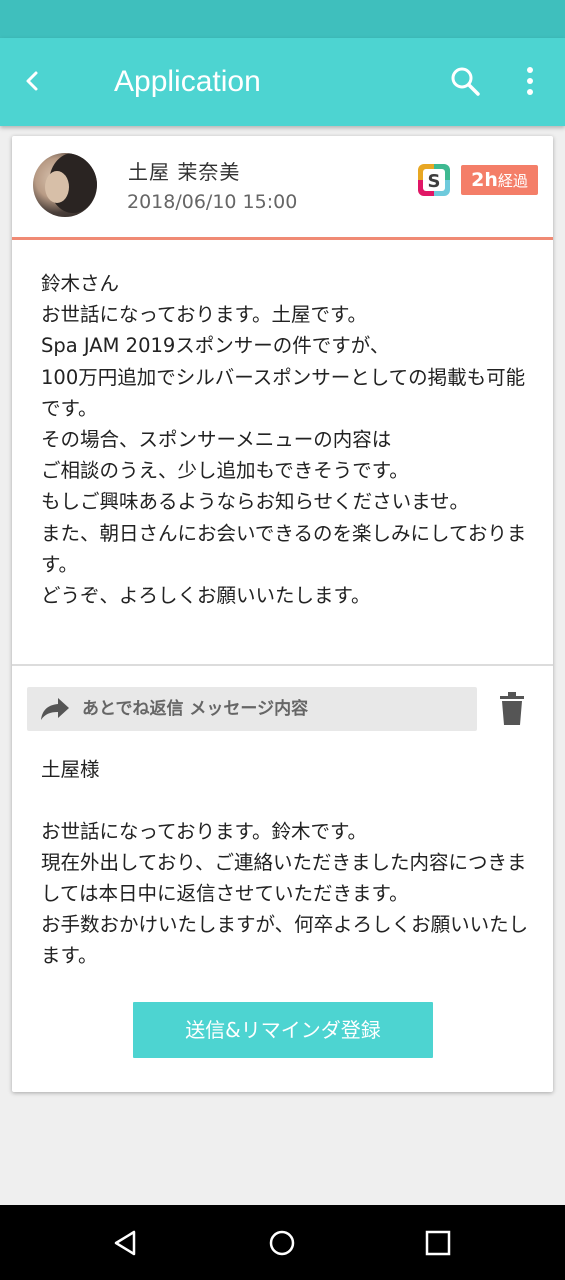 Image resolution: width=565 pixels, height=1280 pixels. I want to click on section-divider, so click(282, 665).